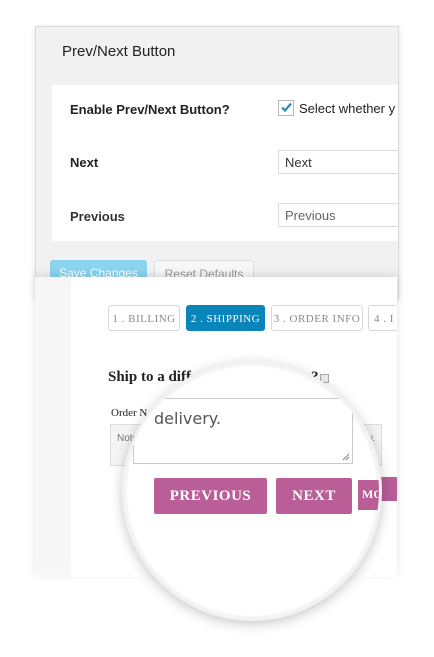 This screenshot has width=434, height=657. Describe the element at coordinates (314, 496) in the screenshot. I see `next-button: NEXT` at that location.